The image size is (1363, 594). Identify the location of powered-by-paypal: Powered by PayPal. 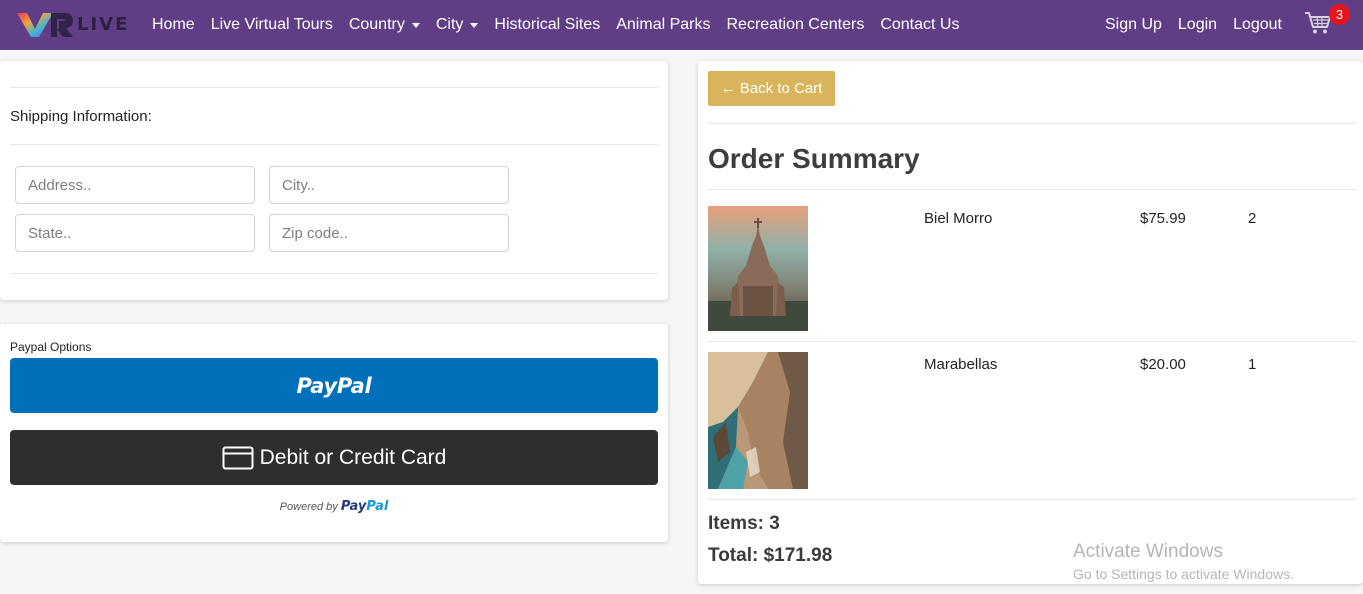
(334, 506).